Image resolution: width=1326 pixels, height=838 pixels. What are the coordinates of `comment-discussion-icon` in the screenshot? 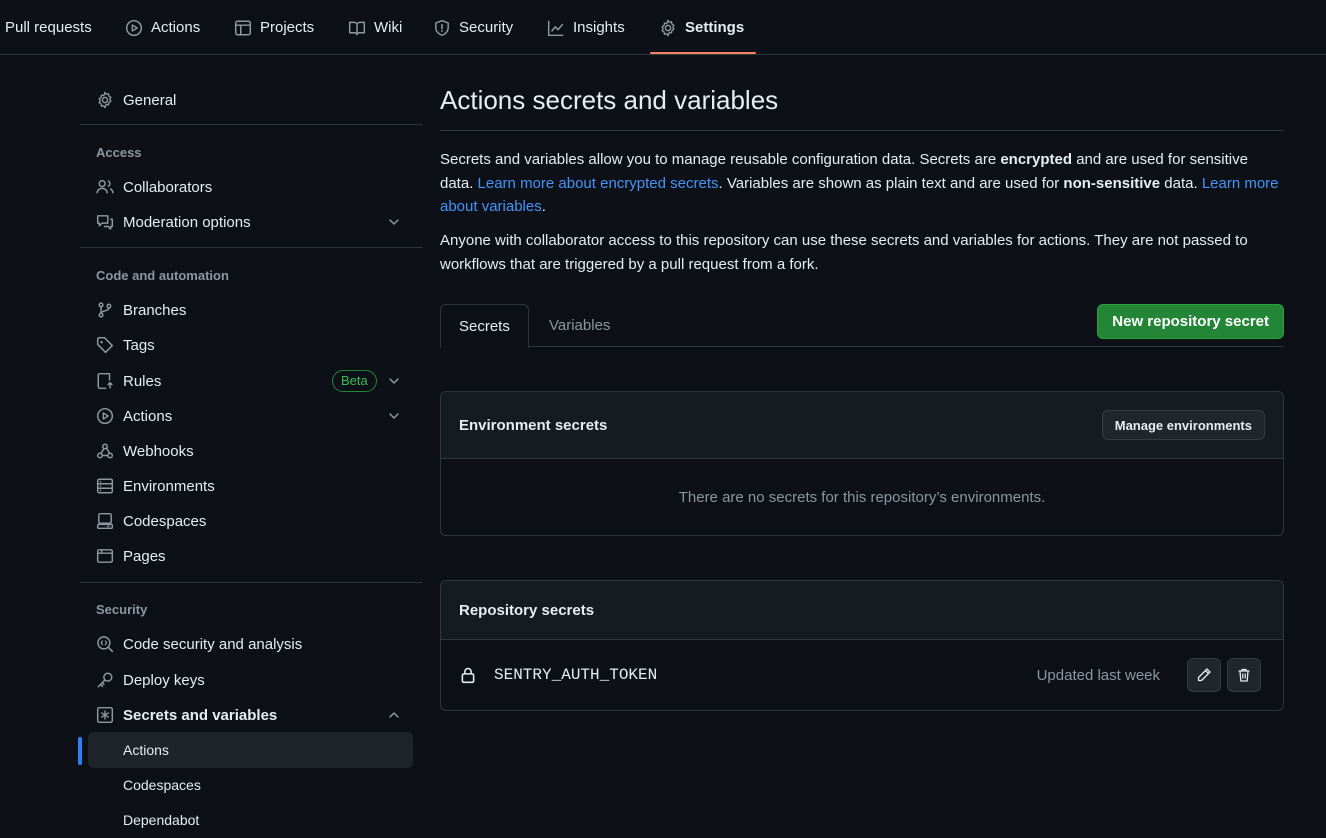 It's located at (105, 222).